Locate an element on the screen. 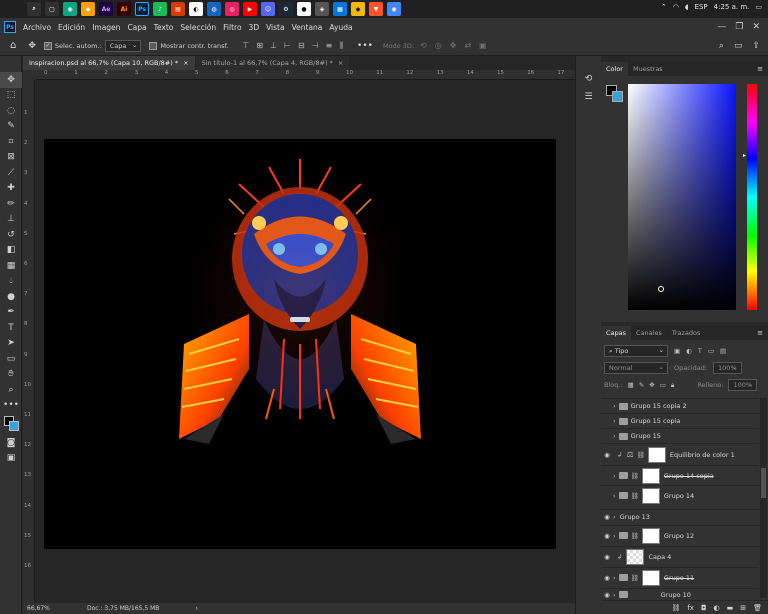 The image size is (768, 614). menu-ventana: Ventana is located at coordinates (307, 27).